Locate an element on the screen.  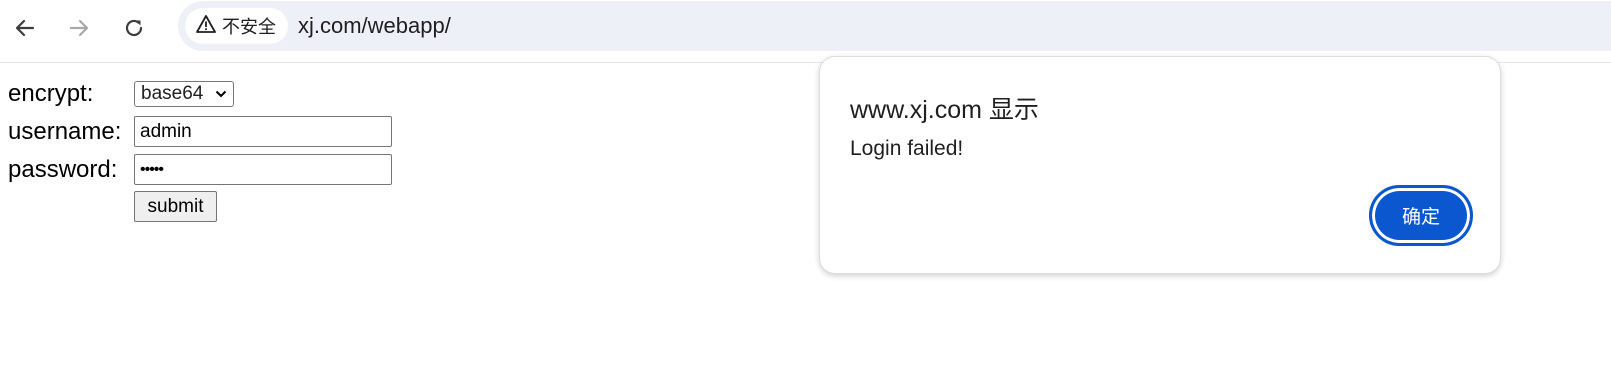
address-bar: 不安全 xj.com/webapp/ is located at coordinates (894, 26).